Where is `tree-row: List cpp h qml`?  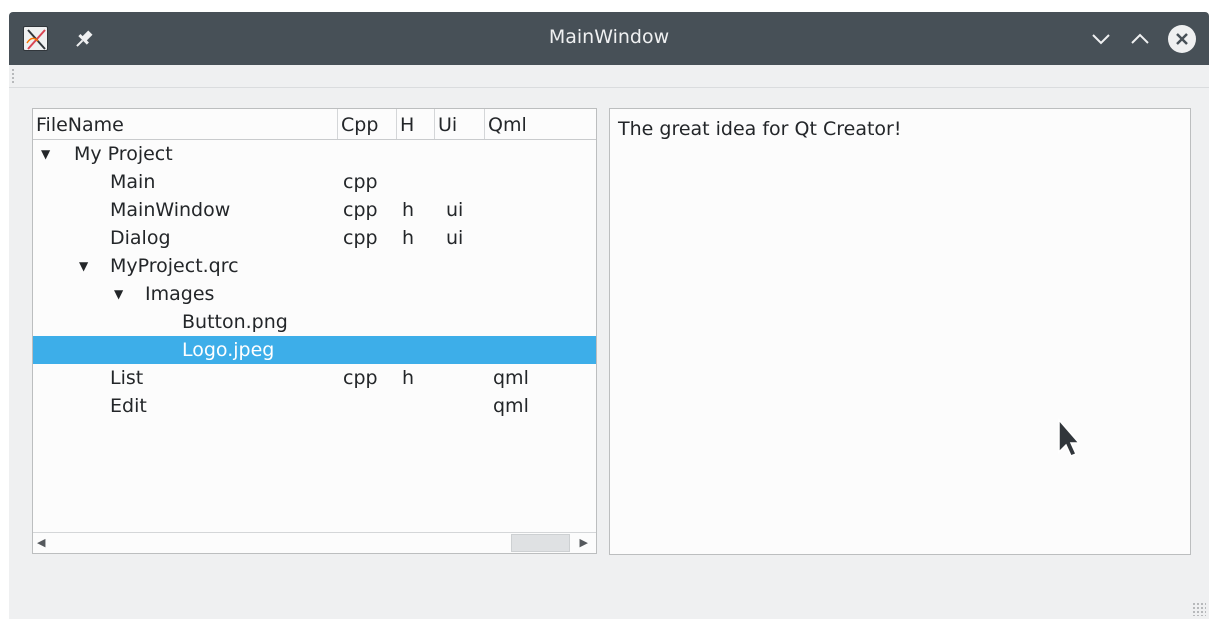
tree-row: List cpp h qml is located at coordinates (314, 378).